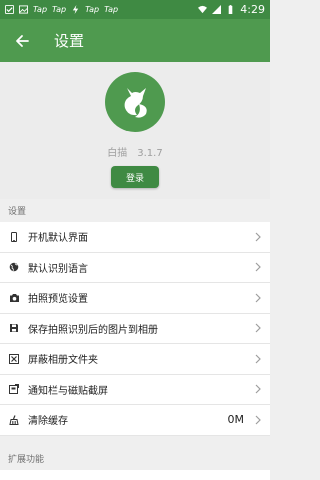 The width and height of the screenshot is (320, 480). I want to click on arrow-left-icon, so click(22, 40).